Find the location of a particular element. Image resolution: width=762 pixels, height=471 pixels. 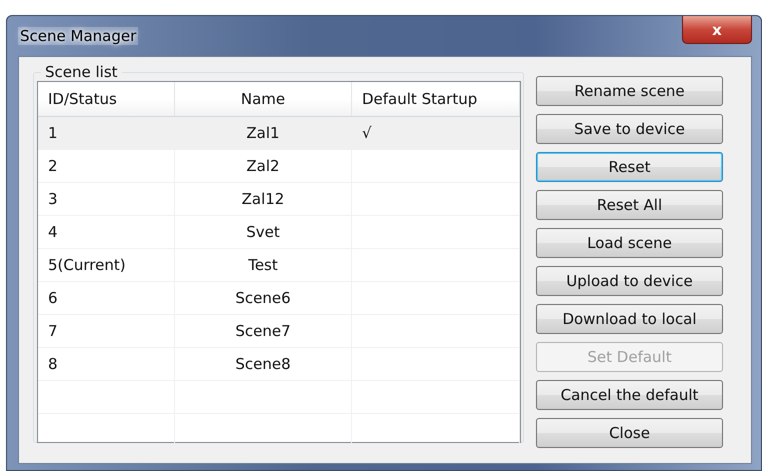

table-cell: Zal2 is located at coordinates (263, 166).